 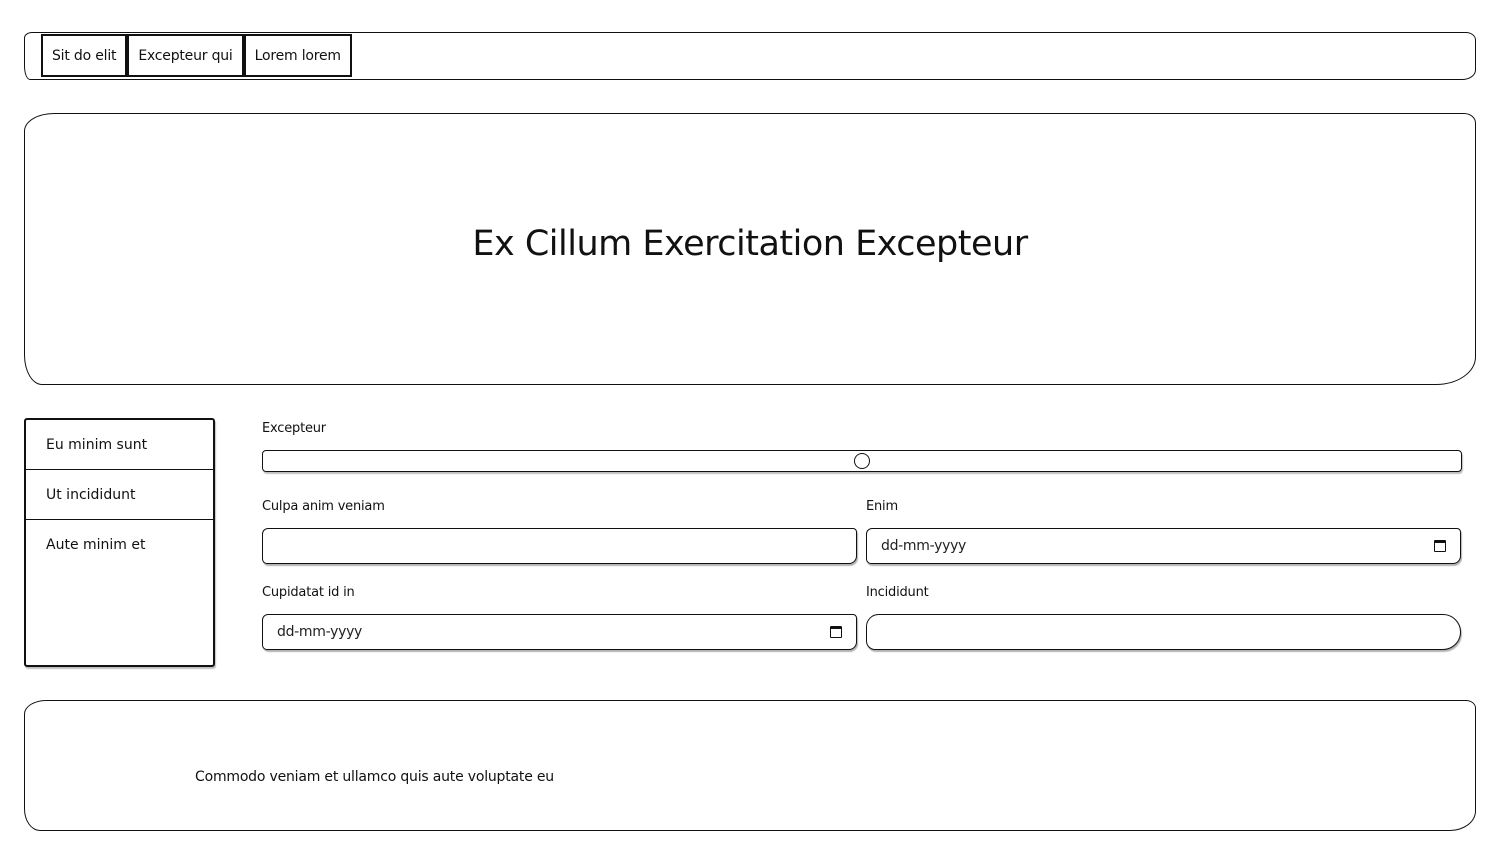 I want to click on enim-label: Enim, so click(x=882, y=506).